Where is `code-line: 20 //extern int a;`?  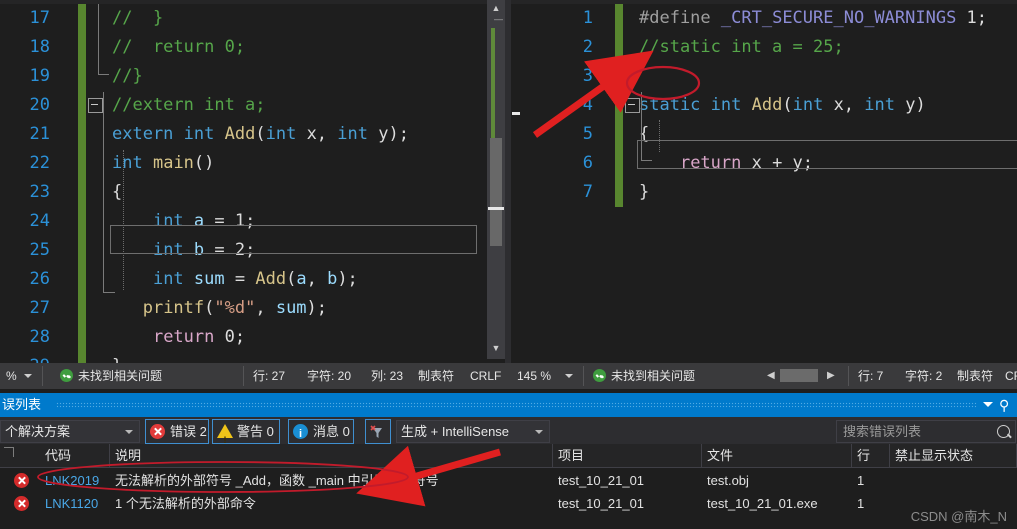
code-line: 20 //extern int a; is located at coordinates (252, 105).